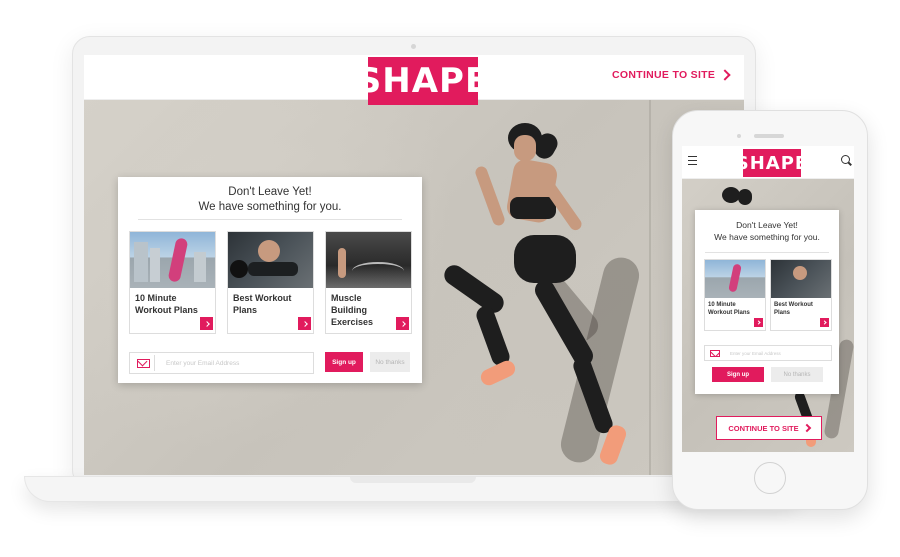 Image resolution: width=900 pixels, height=557 pixels. Describe the element at coordinates (769, 136) in the screenshot. I see `phone-speaker` at that location.